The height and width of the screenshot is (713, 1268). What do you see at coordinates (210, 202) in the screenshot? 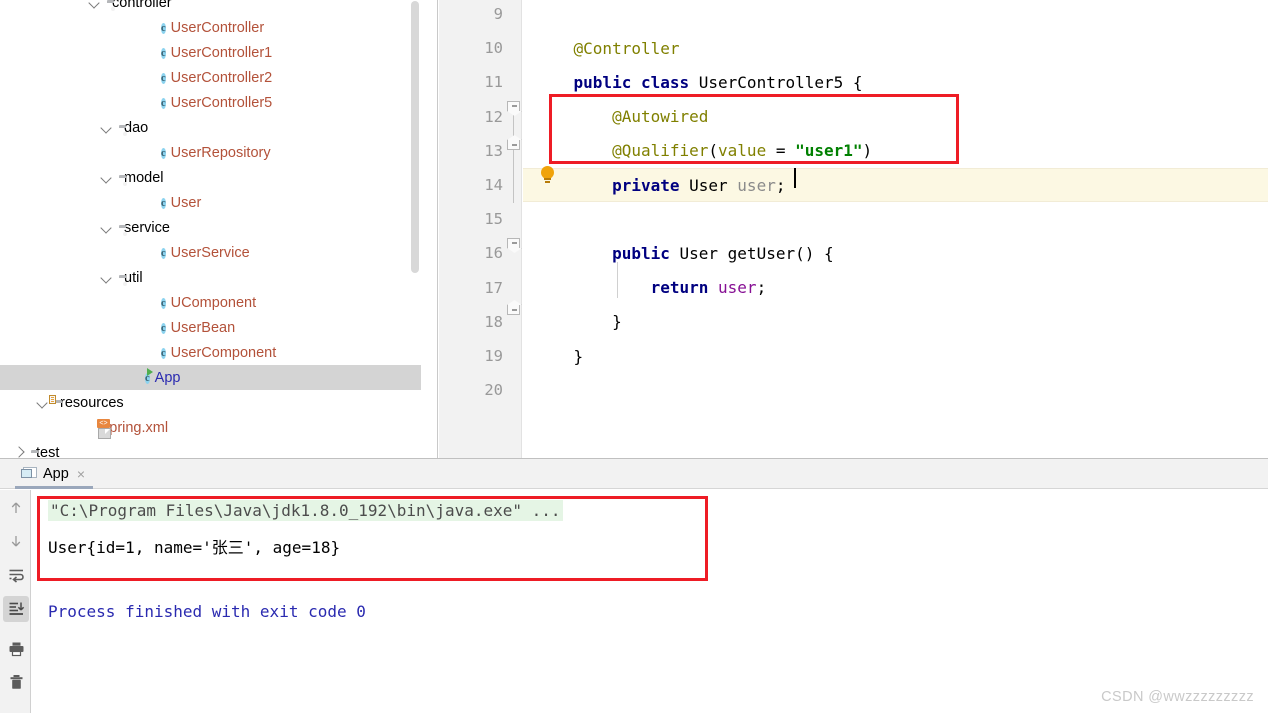
I see `tree-node-user: c User` at bounding box center [210, 202].